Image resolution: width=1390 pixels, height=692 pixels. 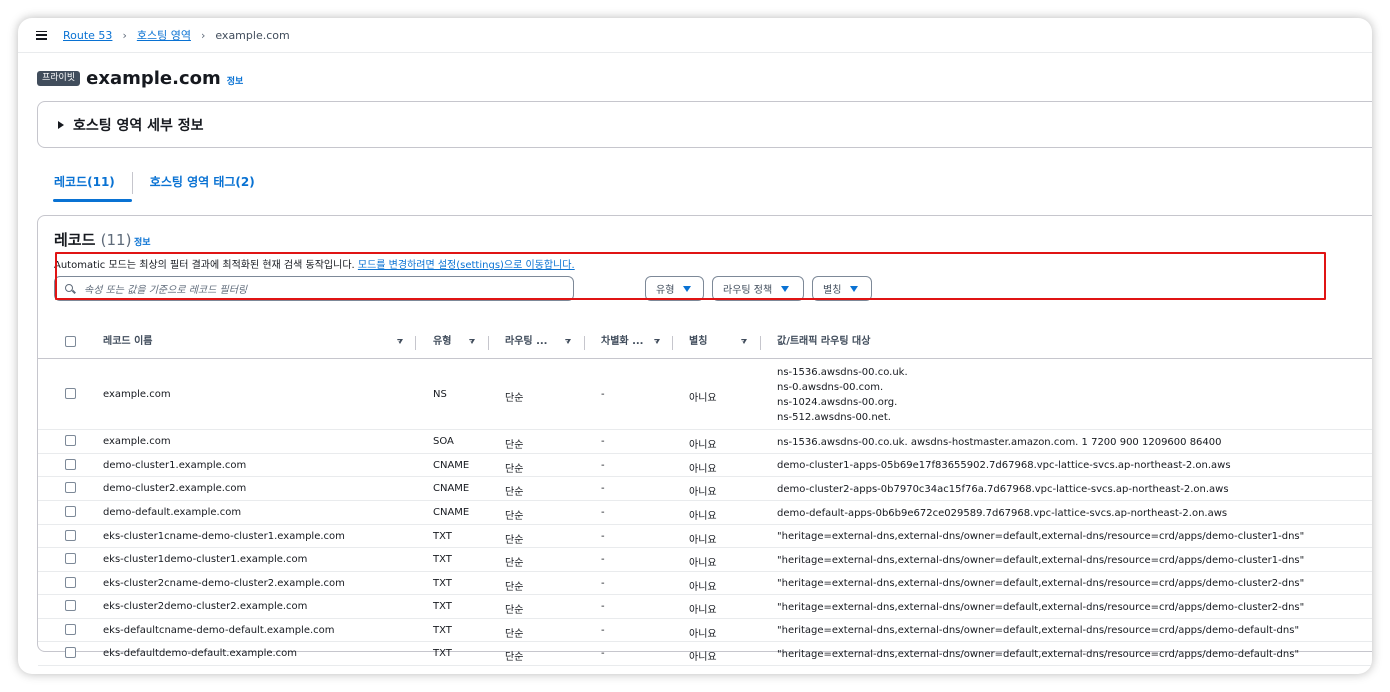 I want to click on record-value-line: ns-1536.awsdns-00.co.uk., so click(x=842, y=372).